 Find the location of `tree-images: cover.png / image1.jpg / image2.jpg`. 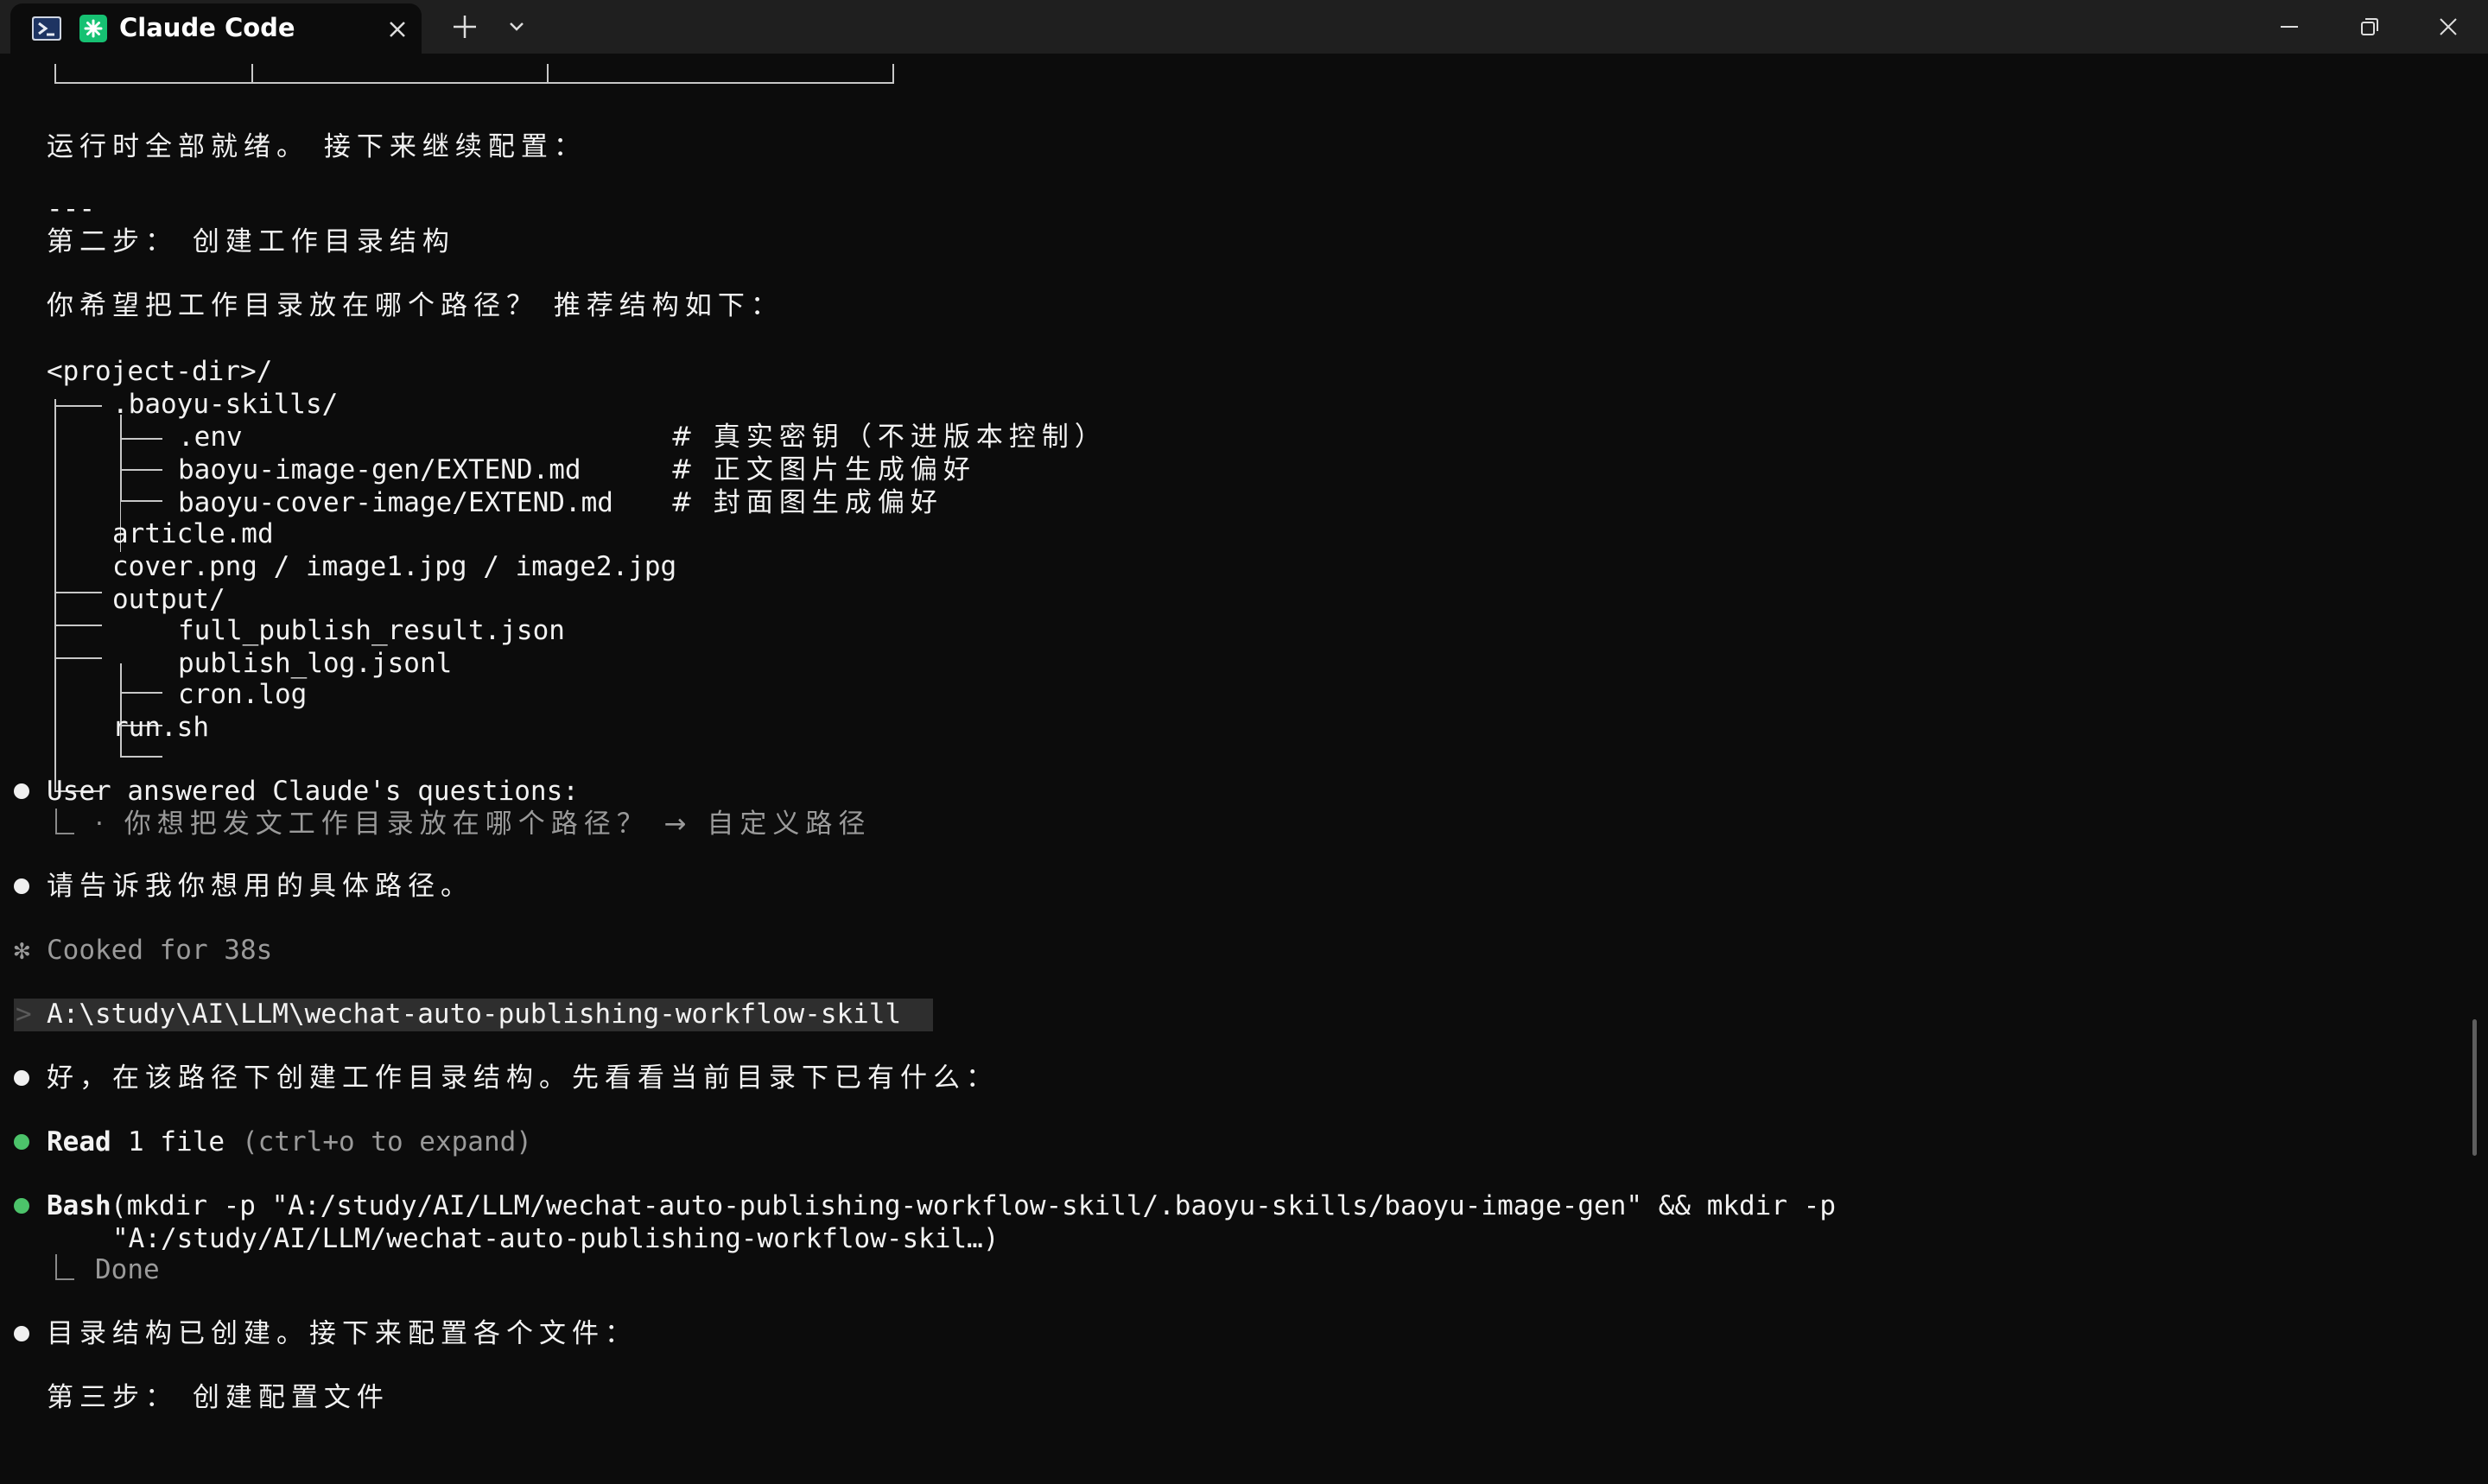

tree-images: cover.png / image1.jpg / image2.jpg is located at coordinates (394, 566).